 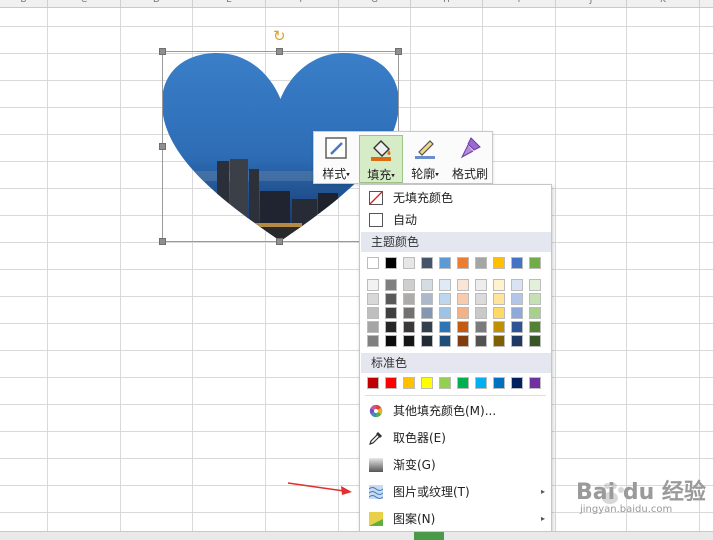 I want to click on outline-button: 轮廓▾, so click(x=425, y=159).